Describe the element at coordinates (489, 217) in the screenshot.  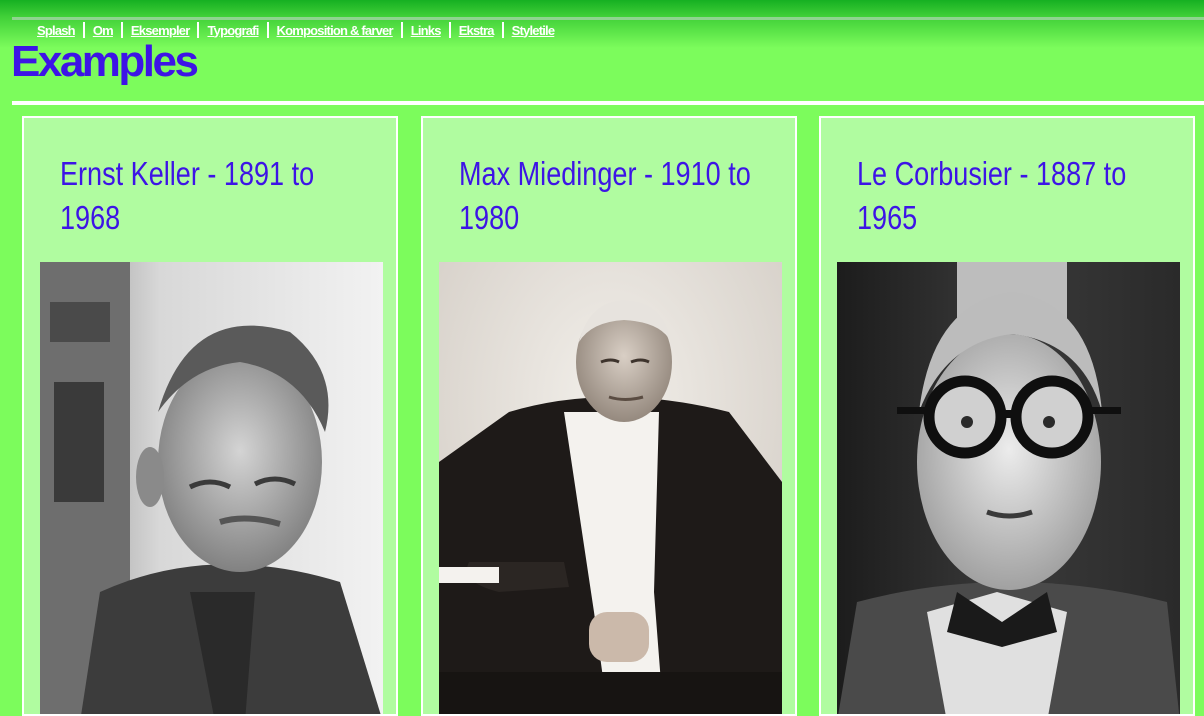
I see `card-heading-line: 1980` at that location.